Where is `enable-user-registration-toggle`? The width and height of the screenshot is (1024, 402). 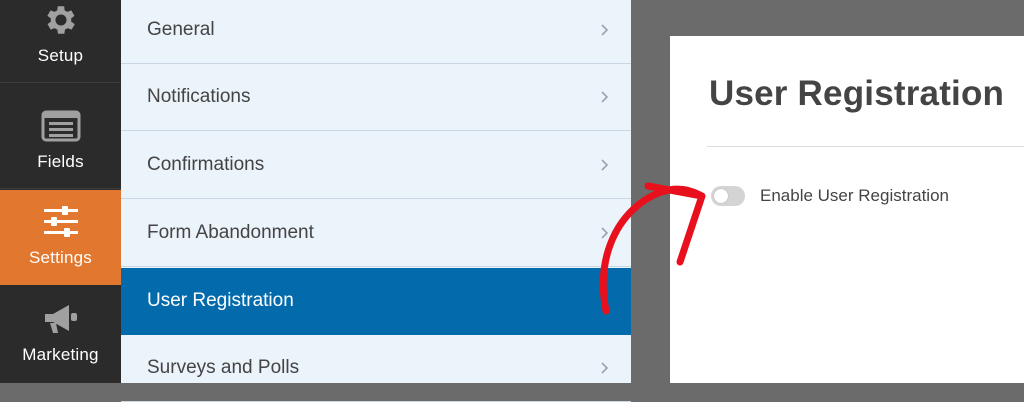 enable-user-registration-toggle is located at coordinates (728, 196).